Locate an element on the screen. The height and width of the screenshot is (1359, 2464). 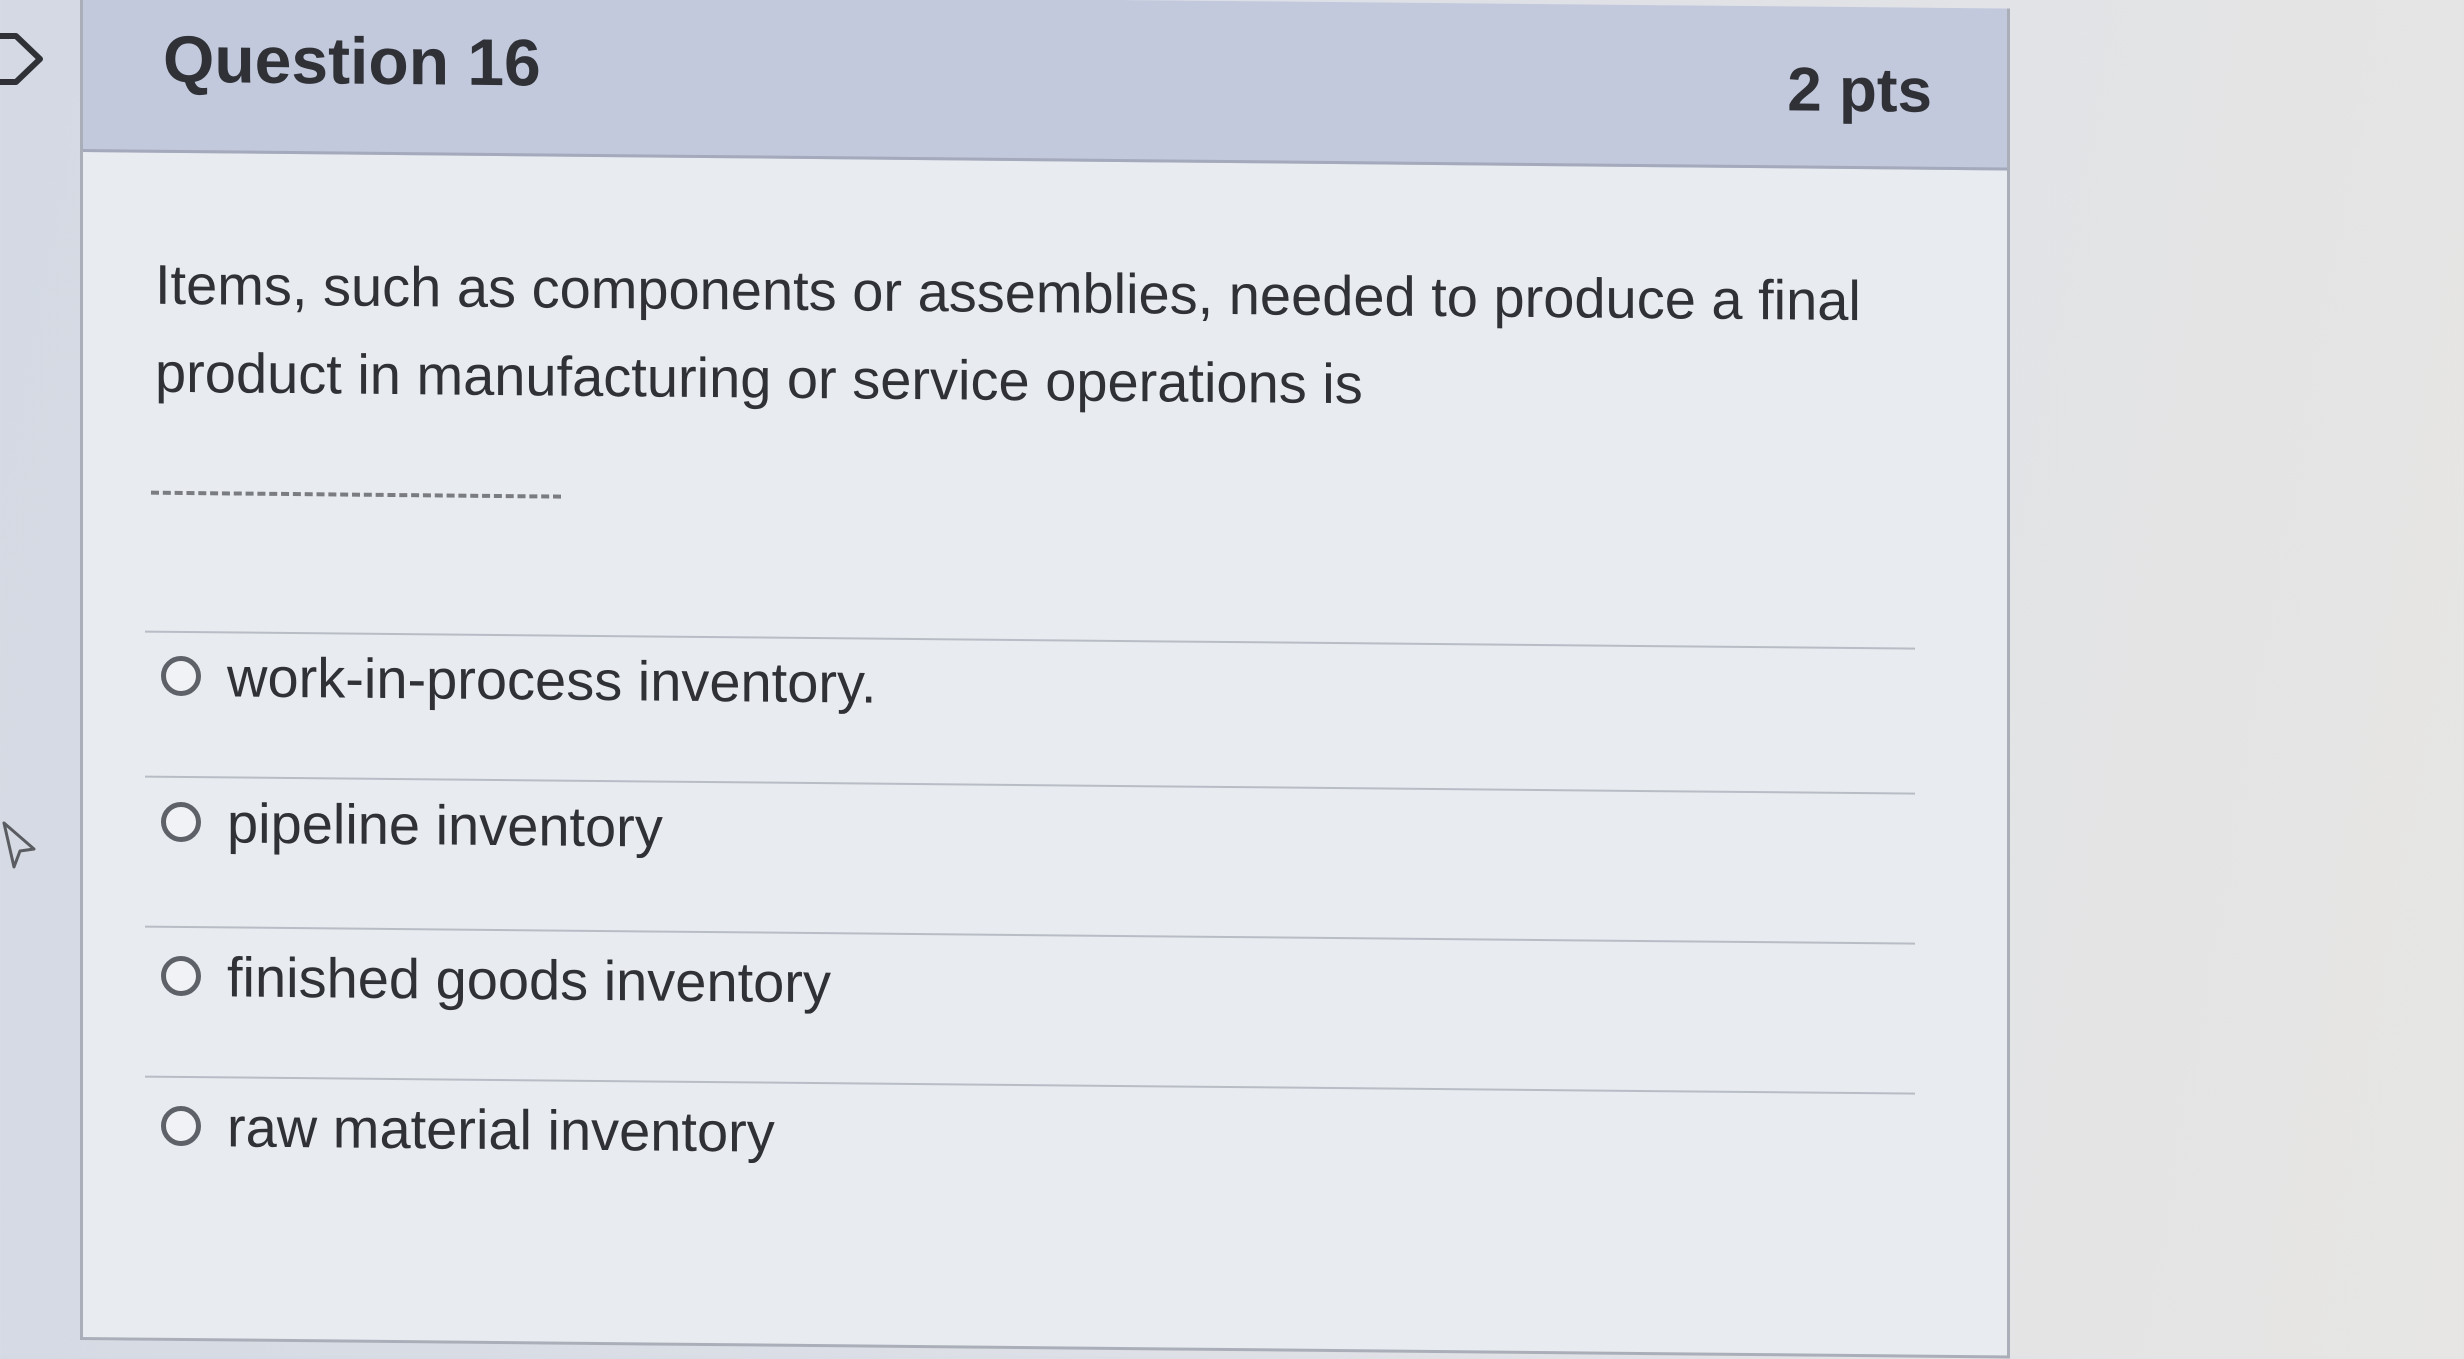
answer-option-work-in-process: work-in-process inventory. is located at coordinates (518, 679).